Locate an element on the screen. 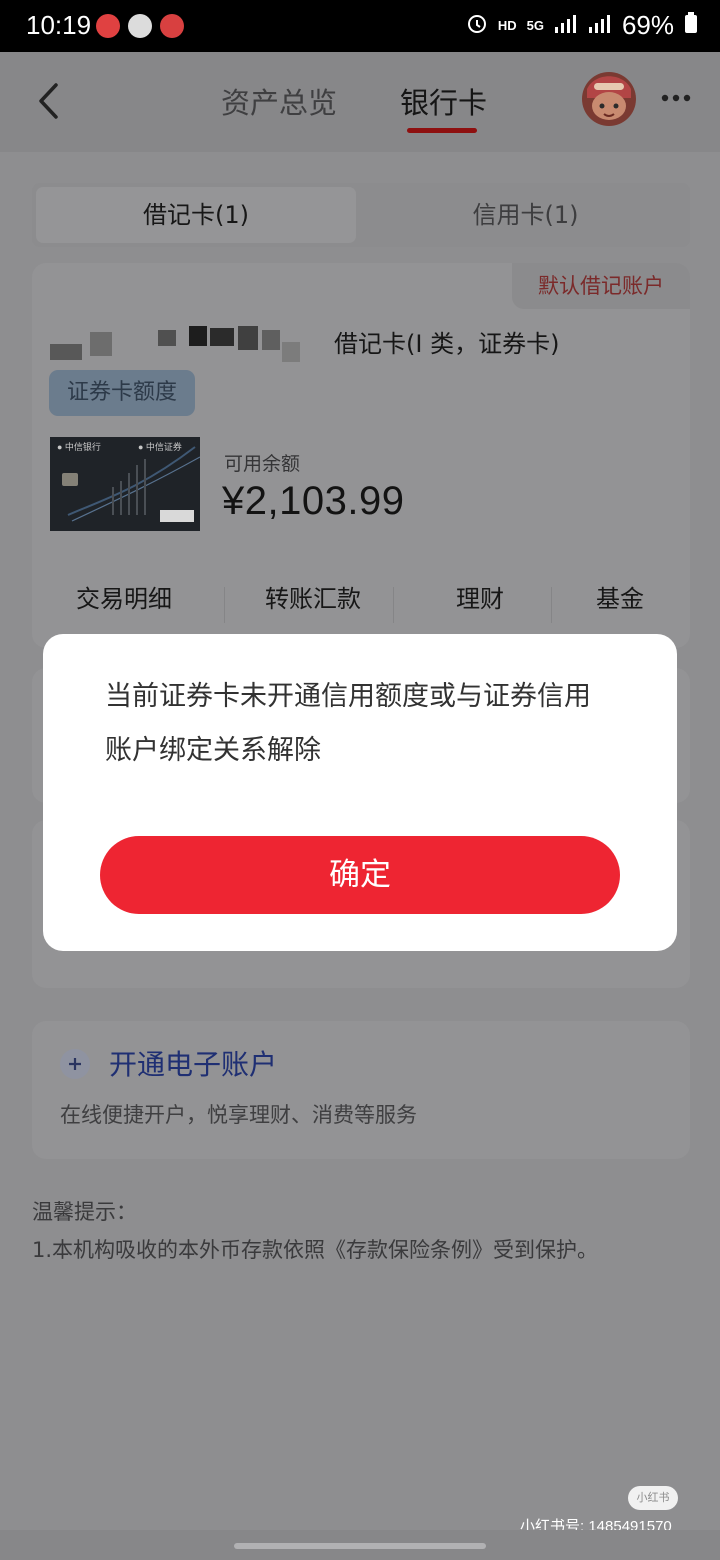  network-5g-indicator: 5G is located at coordinates (535, 25).